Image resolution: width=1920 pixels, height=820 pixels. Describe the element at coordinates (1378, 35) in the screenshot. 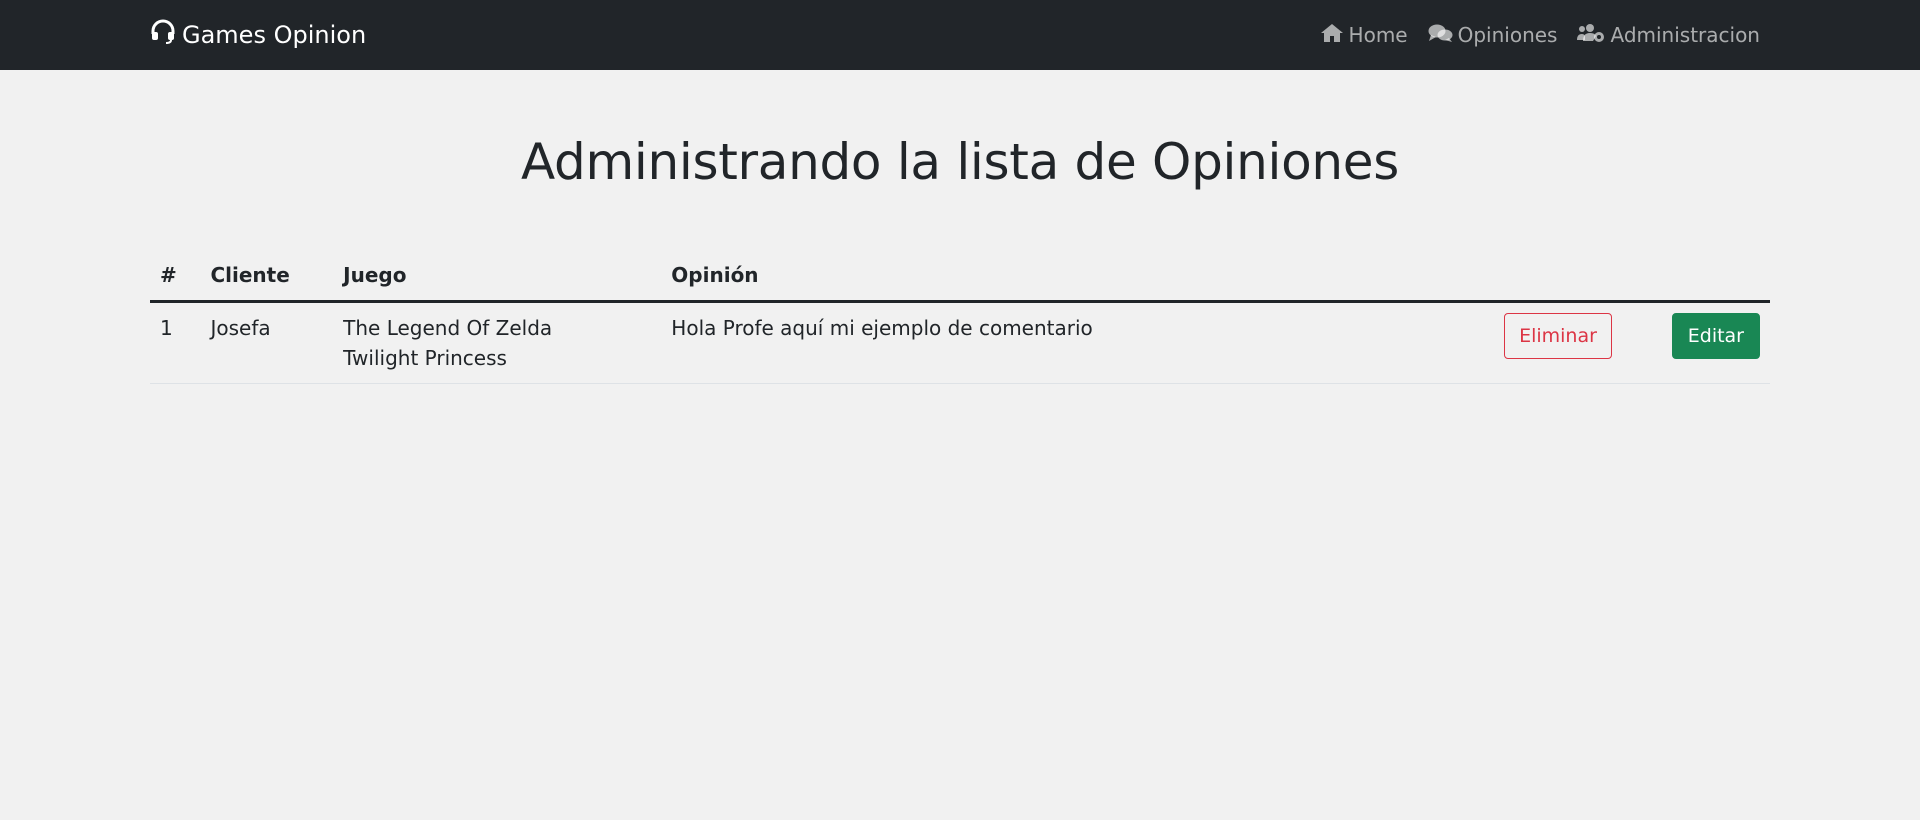

I see `nav-home-label: Home` at that location.